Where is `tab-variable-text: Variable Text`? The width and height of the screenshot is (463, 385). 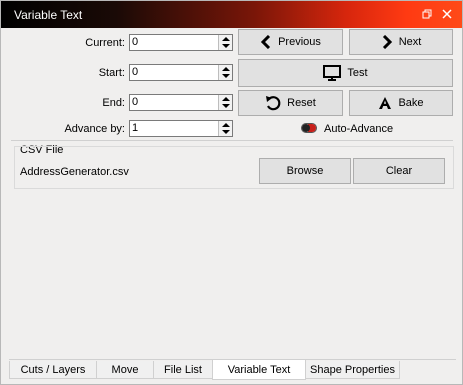 tab-variable-text: Variable Text is located at coordinates (259, 370).